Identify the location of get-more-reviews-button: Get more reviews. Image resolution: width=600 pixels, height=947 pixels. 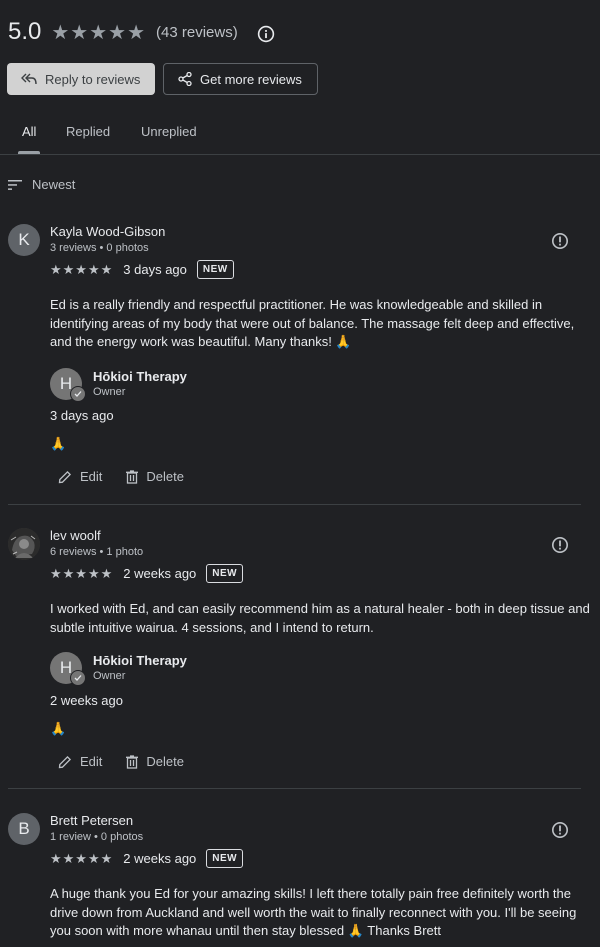
(240, 79).